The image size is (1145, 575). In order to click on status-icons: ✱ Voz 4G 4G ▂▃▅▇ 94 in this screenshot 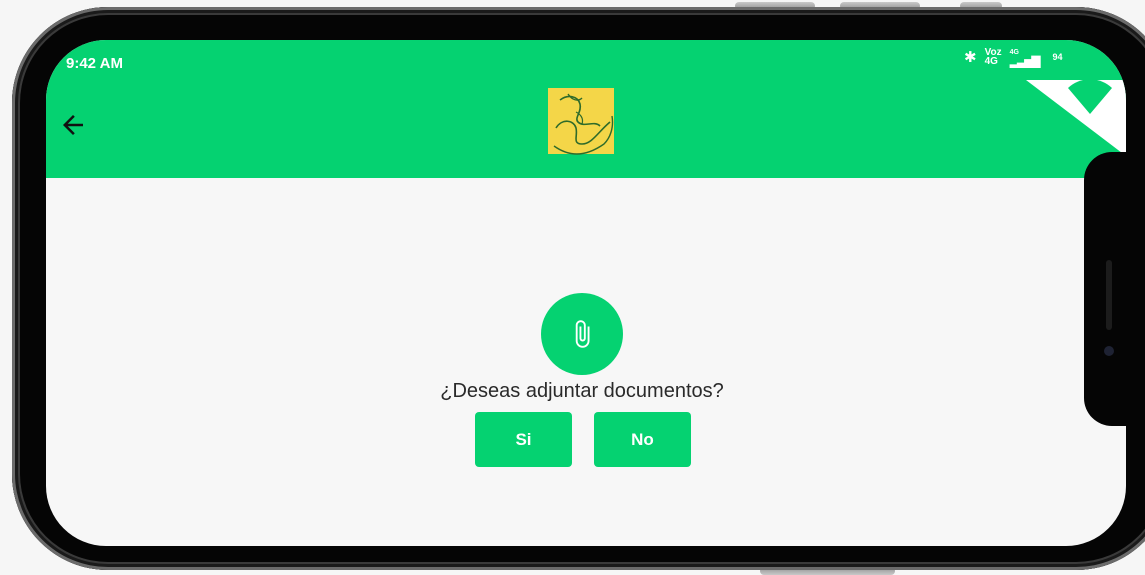, I will do `click(1013, 58)`.